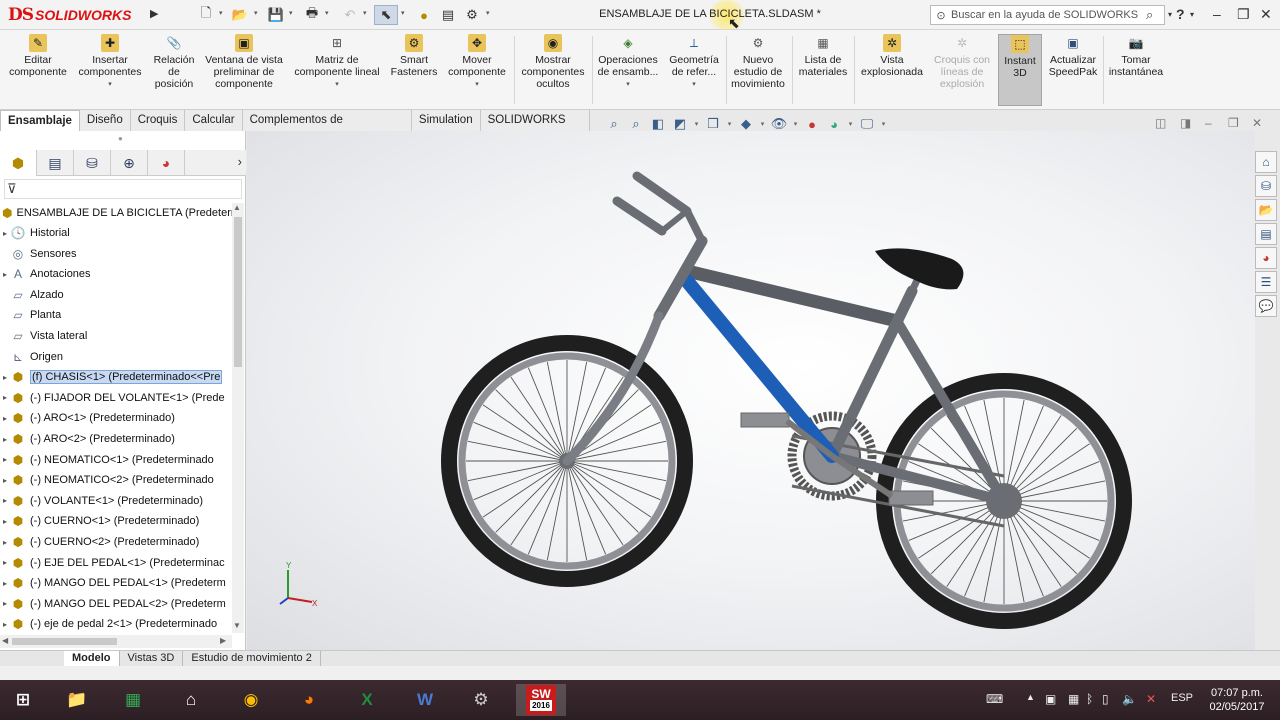 This screenshot has height=720, width=1280. What do you see at coordinates (105, 120) in the screenshot?
I see `tab-diseno: Diseño` at bounding box center [105, 120].